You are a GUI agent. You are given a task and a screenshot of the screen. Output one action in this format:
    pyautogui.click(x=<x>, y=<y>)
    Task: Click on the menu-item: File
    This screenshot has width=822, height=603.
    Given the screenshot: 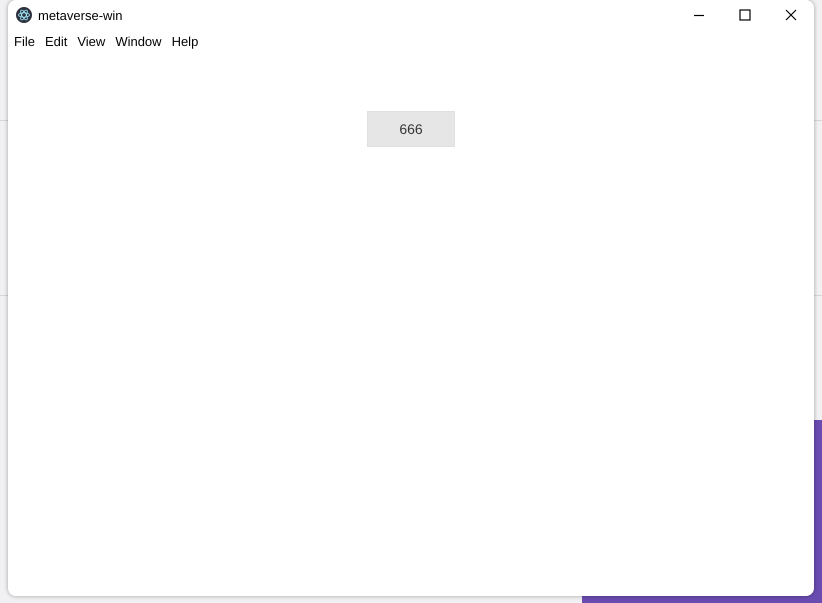 What is the action you would take?
    pyautogui.click(x=24, y=41)
    